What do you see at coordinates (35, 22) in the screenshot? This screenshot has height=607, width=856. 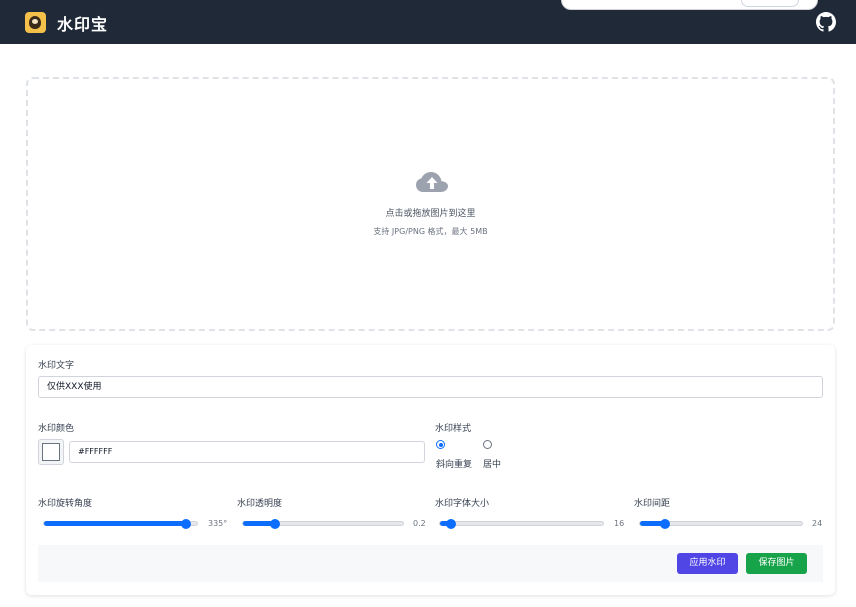 I see `app-logo-icon` at bounding box center [35, 22].